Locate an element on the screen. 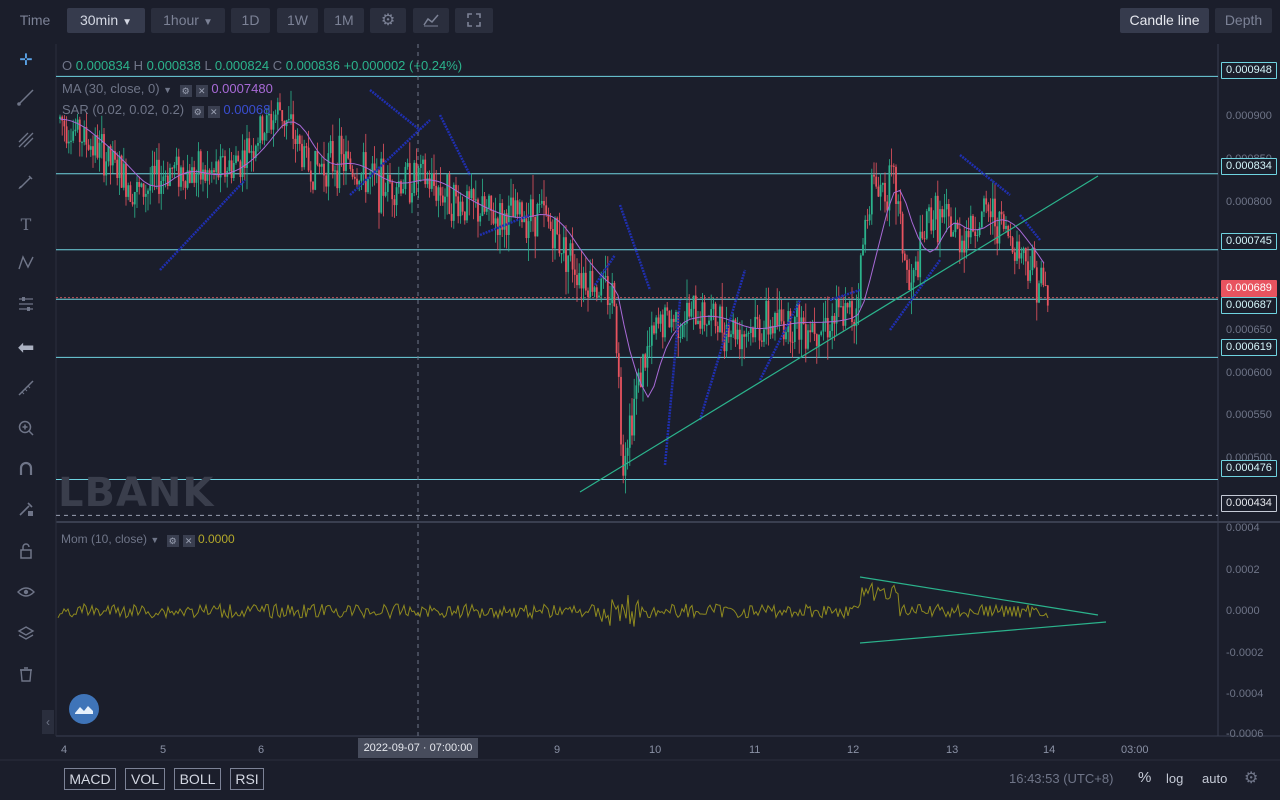  mom-legend: Mom (10, close) ▼ ⚙ ✕ 0.0000 is located at coordinates (148, 539).